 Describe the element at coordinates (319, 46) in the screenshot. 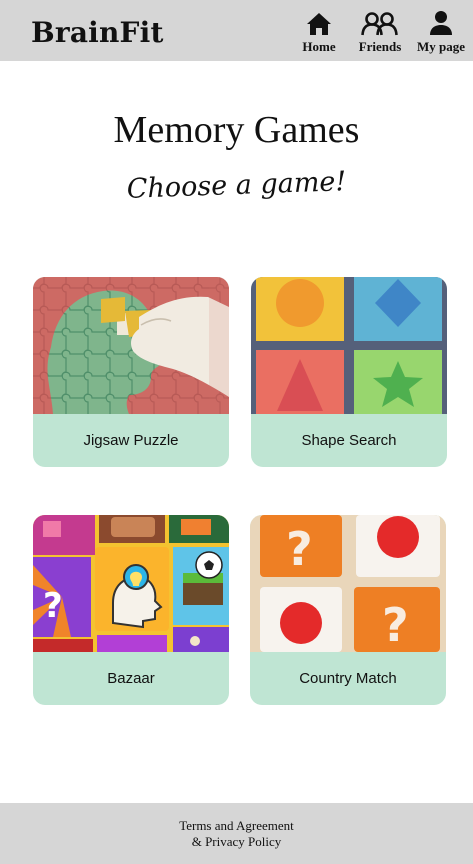

I see `nav-home-label: Home` at that location.